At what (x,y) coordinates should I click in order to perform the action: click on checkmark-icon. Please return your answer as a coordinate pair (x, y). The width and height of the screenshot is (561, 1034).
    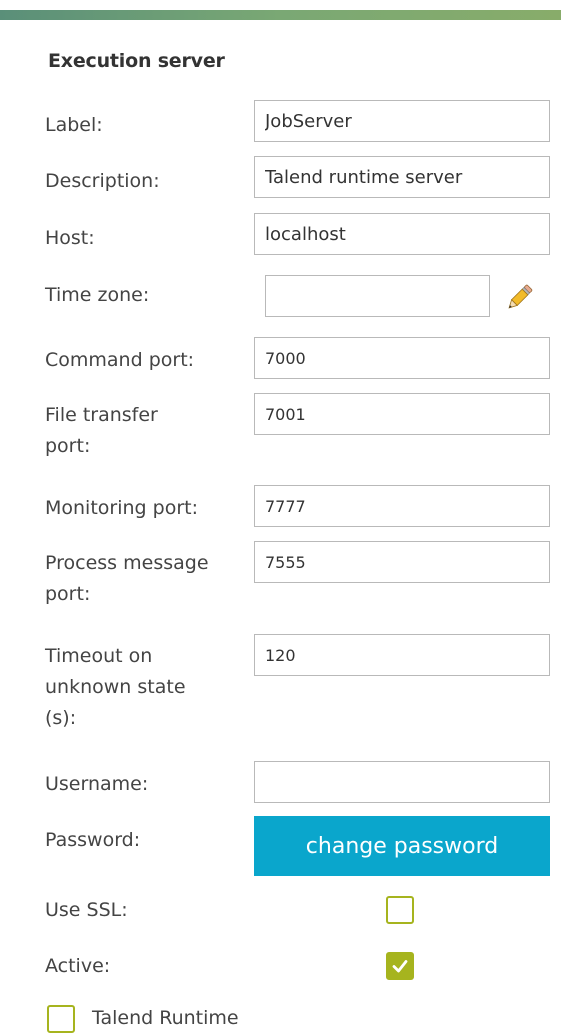
    Looking at the image, I should click on (400, 966).